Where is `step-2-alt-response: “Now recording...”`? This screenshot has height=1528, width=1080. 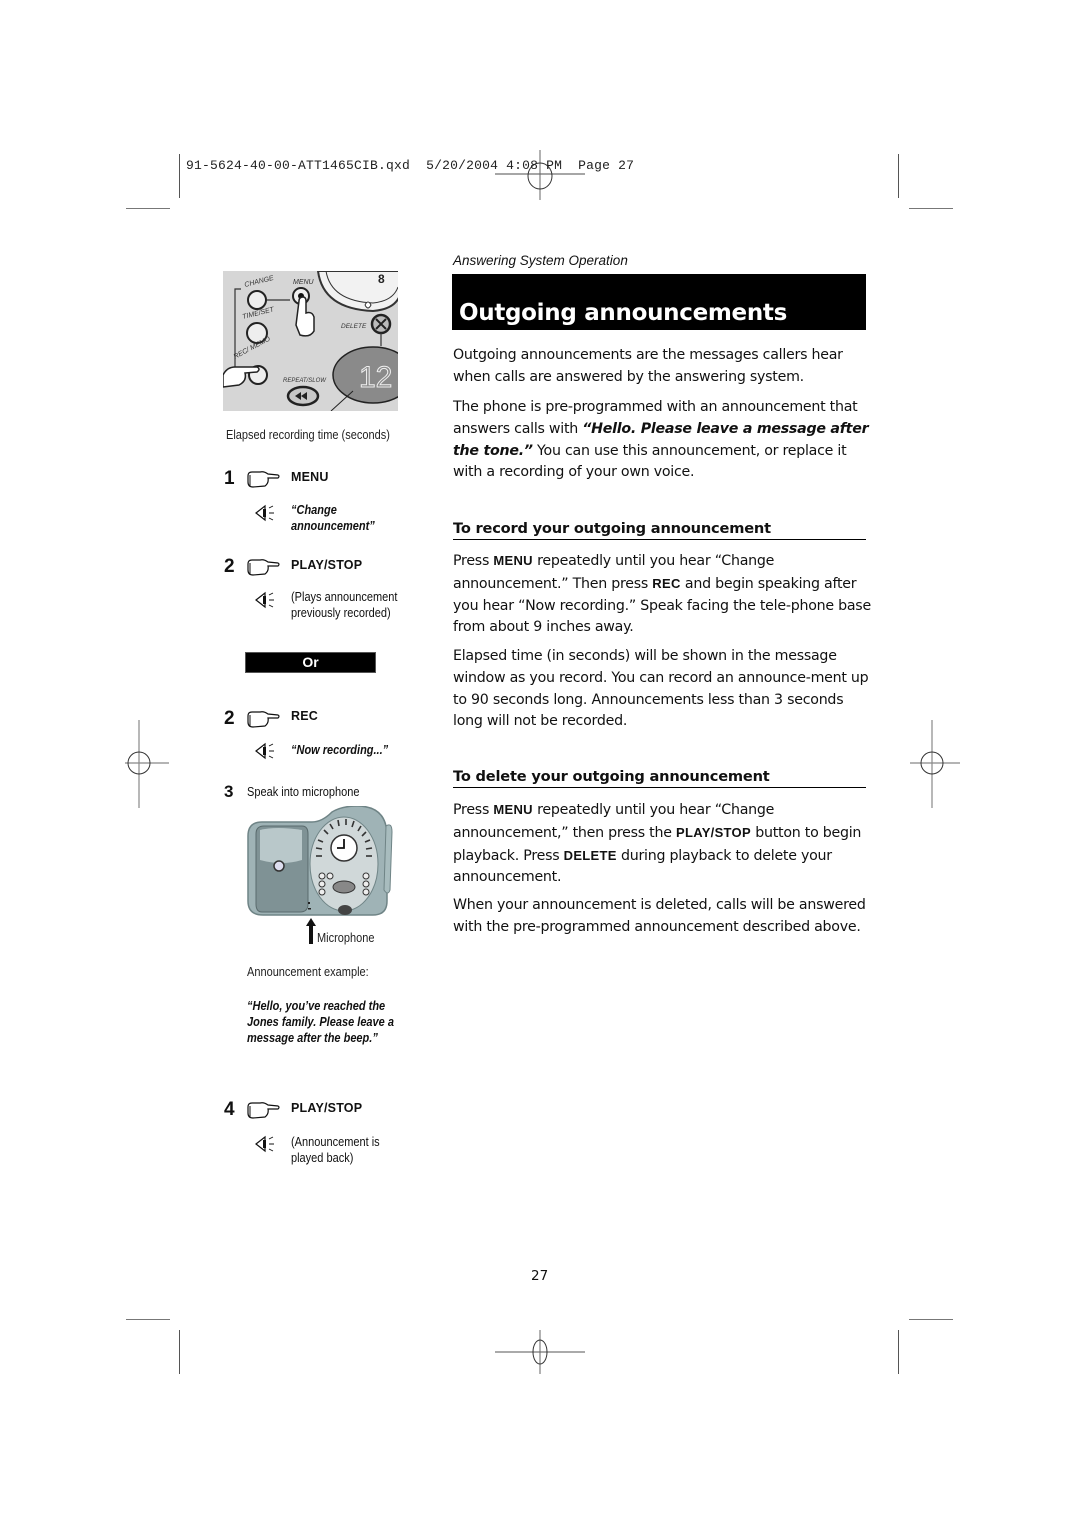 step-2-alt-response: “Now recording...” is located at coordinates (340, 750).